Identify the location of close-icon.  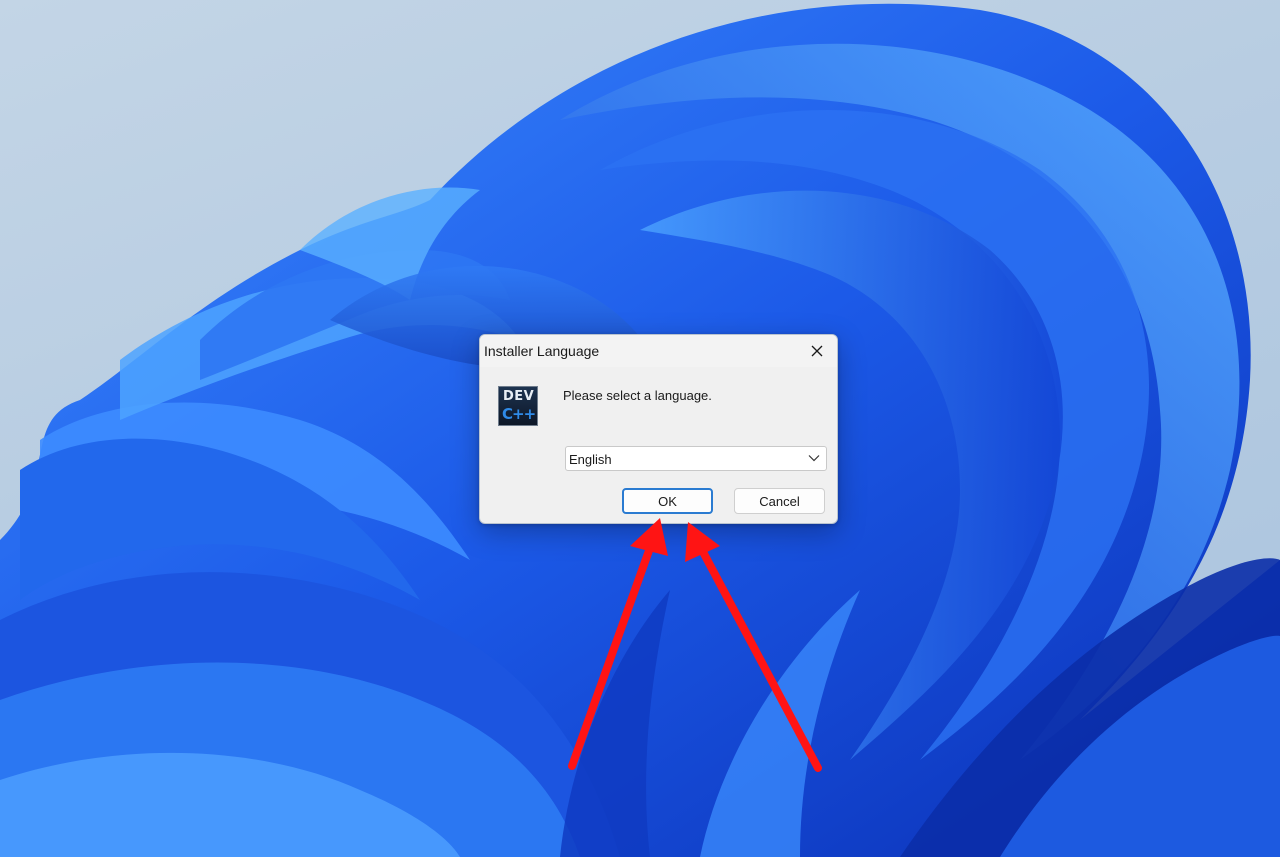
(817, 351).